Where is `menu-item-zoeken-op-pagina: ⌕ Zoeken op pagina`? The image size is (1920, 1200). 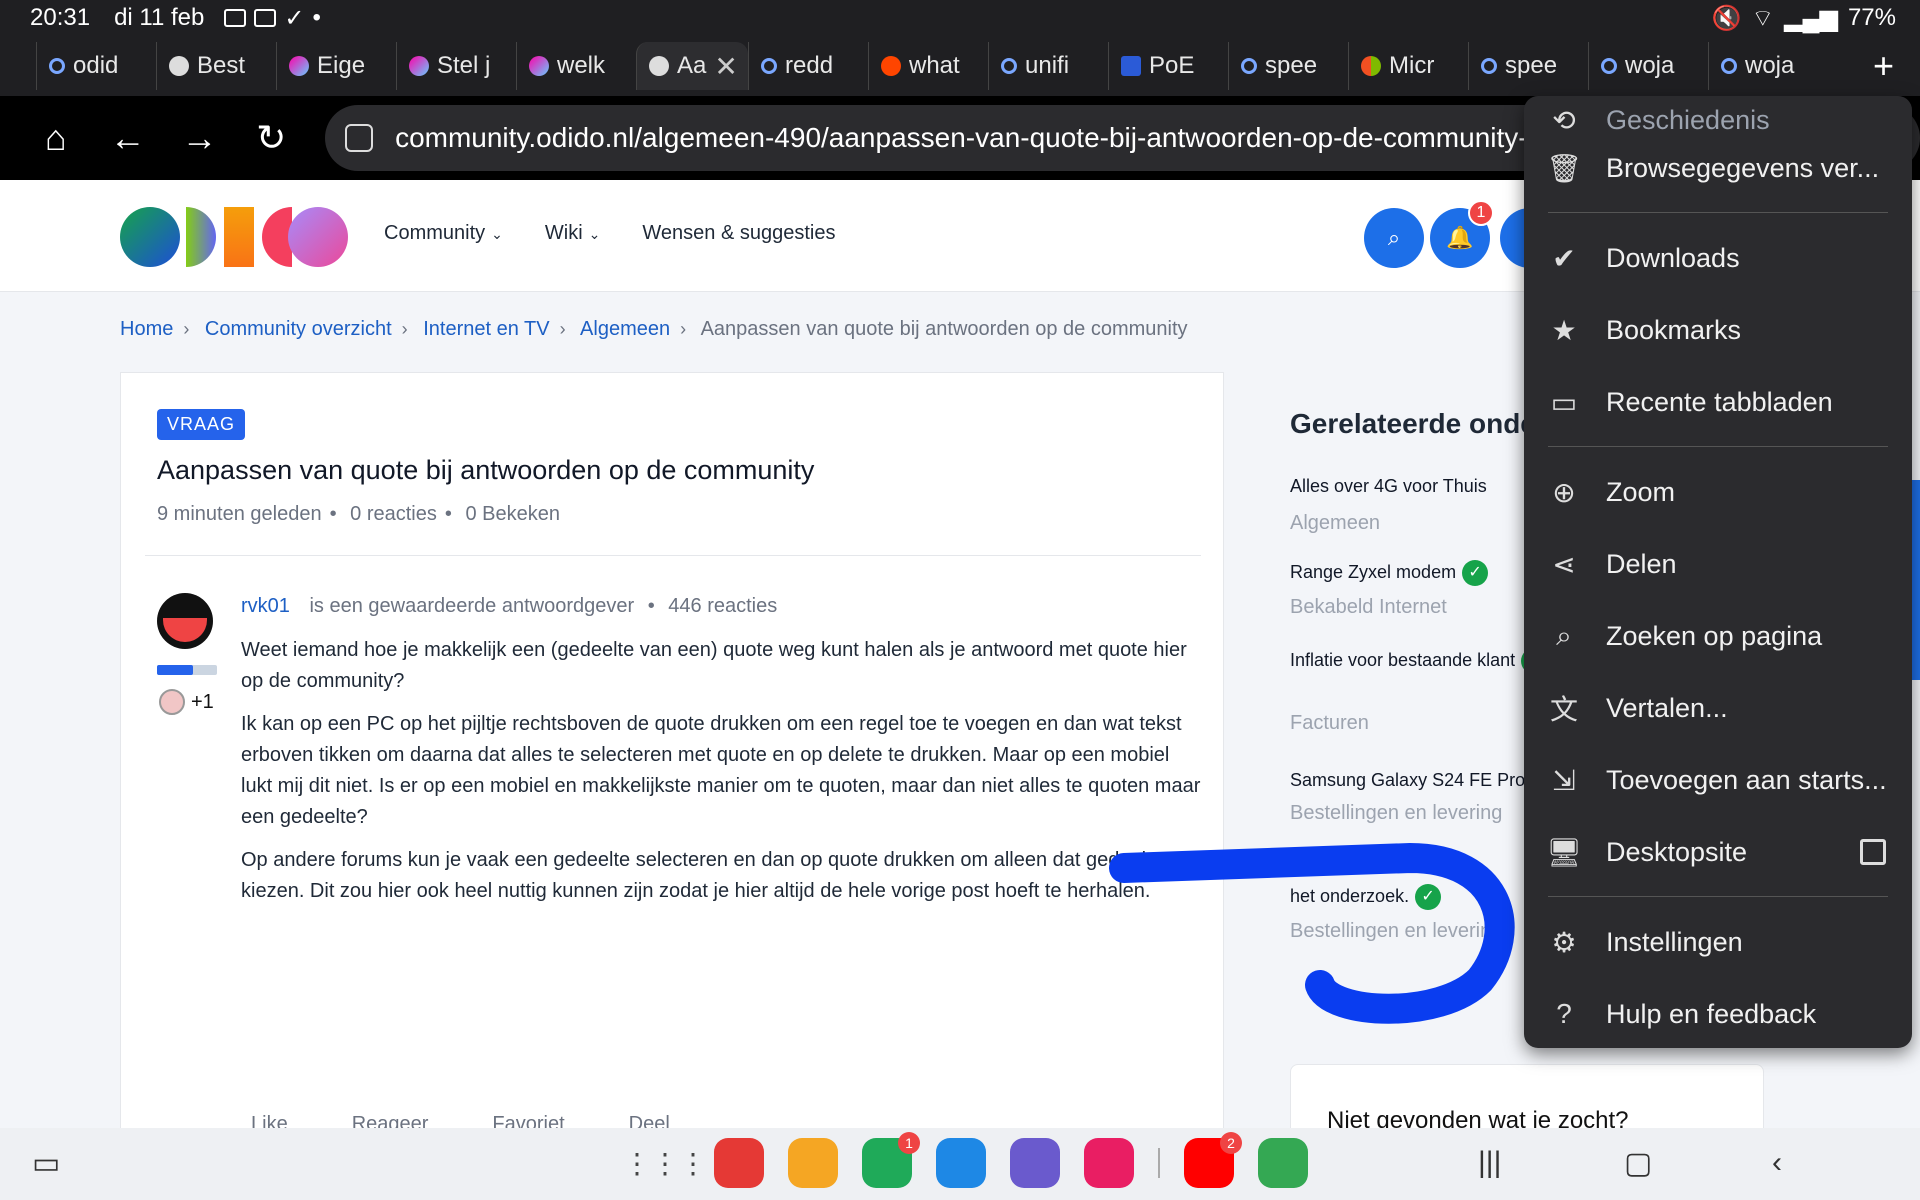 menu-item-zoeken-op-pagina: ⌕ Zoeken op pagina is located at coordinates (1718, 636).